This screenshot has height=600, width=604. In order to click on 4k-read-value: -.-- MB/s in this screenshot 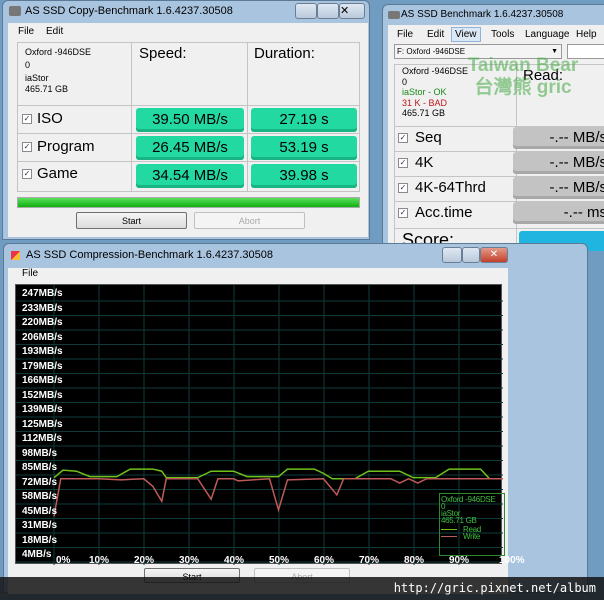, I will do `click(558, 163)`.